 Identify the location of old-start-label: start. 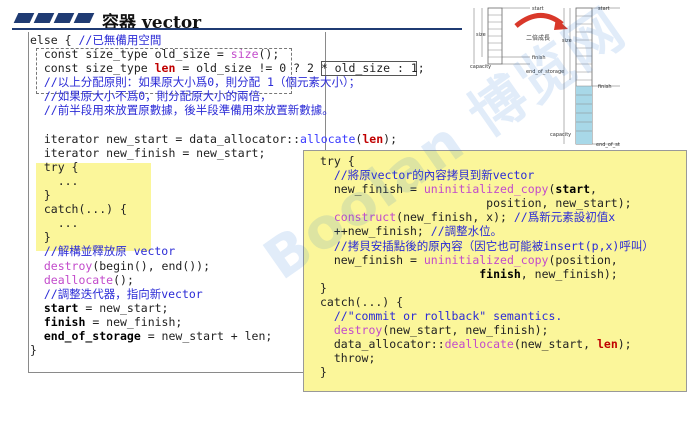
(538, 9).